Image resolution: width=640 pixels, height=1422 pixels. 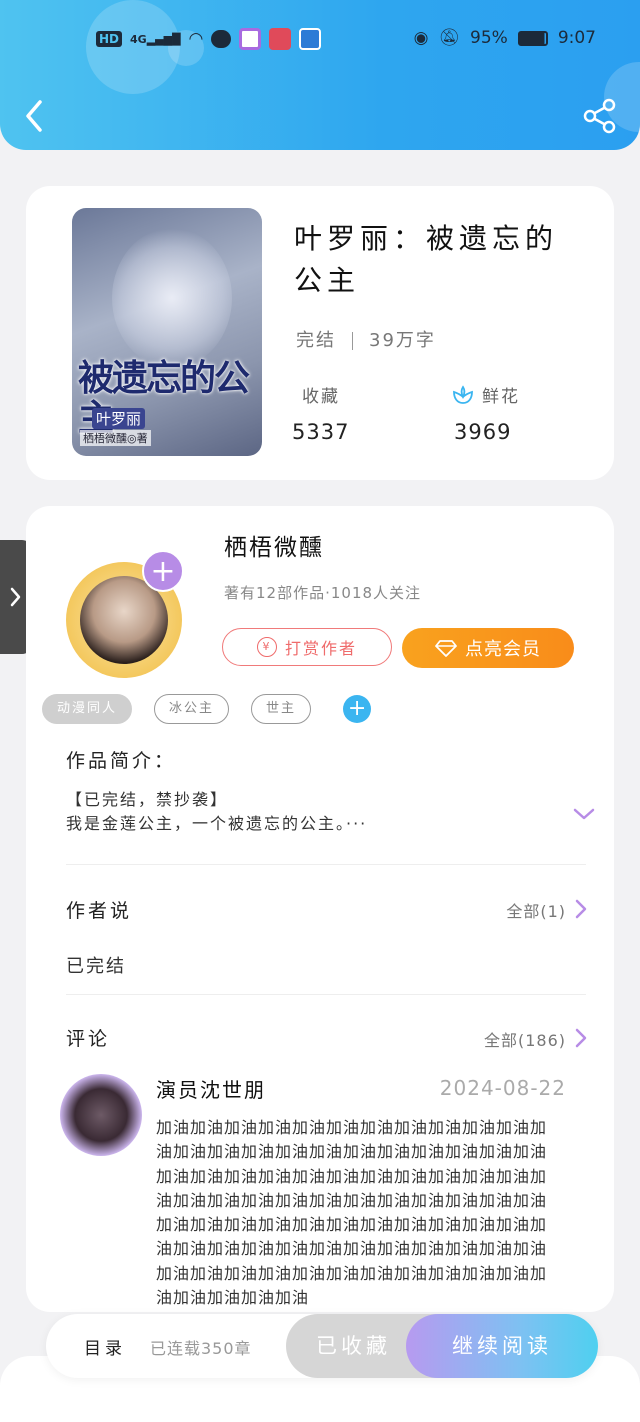 I want to click on intro-text: 【已完结，禁抄袭】 我是金莲公主，一个被遗忘的公主。···, so click(x=306, y=812).